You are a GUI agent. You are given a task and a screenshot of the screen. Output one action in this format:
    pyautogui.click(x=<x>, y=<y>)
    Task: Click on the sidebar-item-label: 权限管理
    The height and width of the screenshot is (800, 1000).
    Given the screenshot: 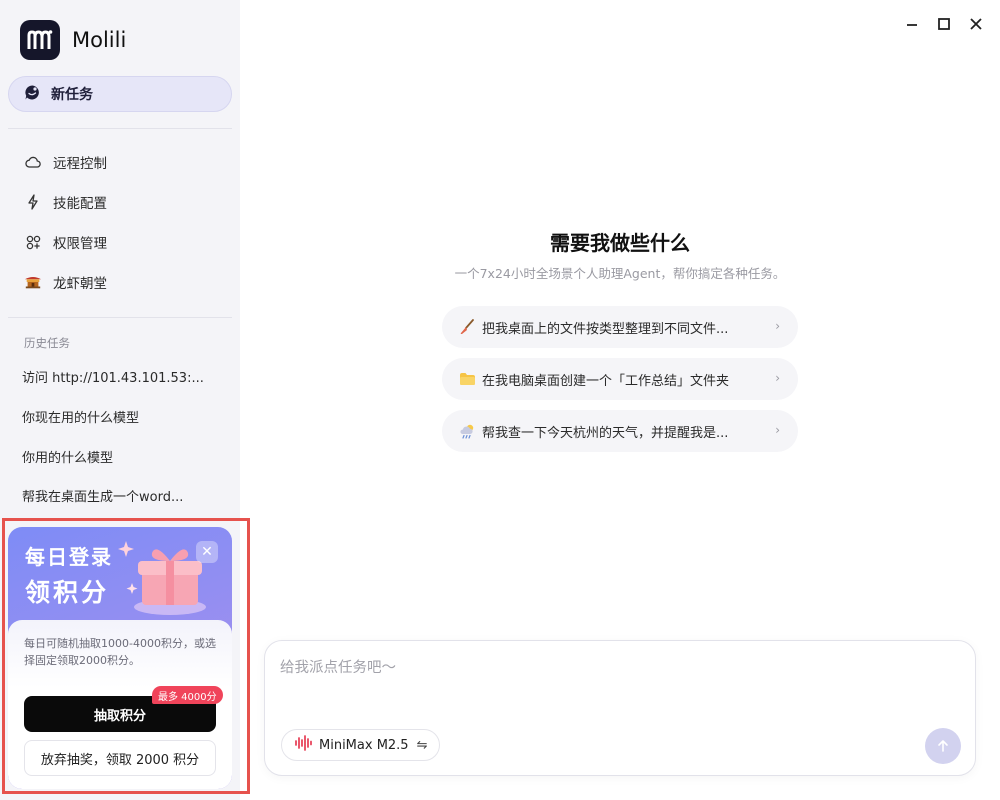 What is the action you would take?
    pyautogui.click(x=80, y=244)
    